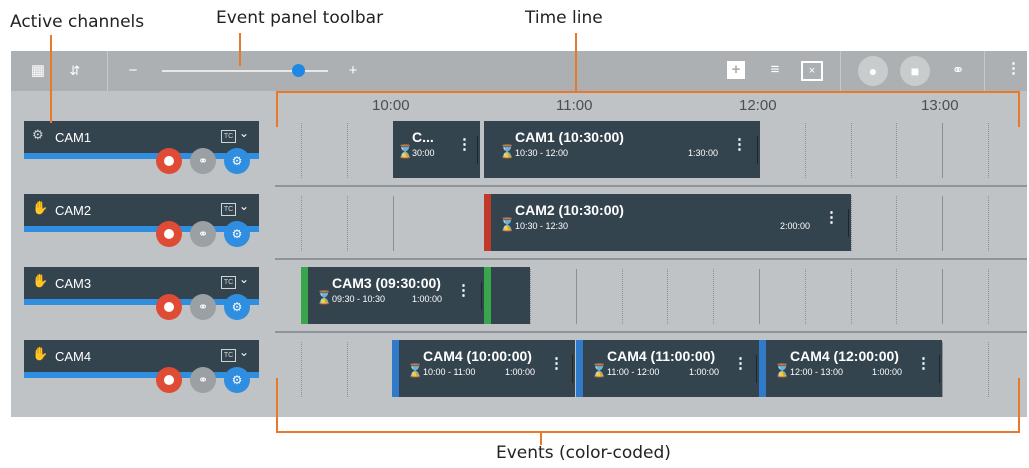  What do you see at coordinates (141, 140) in the screenshot?
I see `channel-card-cam1: ⚙ CAM1 TC ⌄` at bounding box center [141, 140].